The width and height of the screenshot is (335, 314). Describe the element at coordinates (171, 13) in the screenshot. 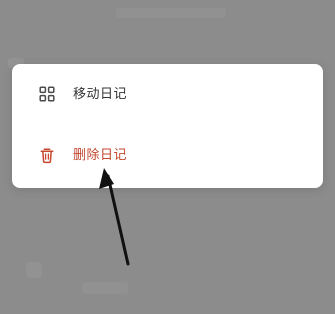

I see `background-placeholder-title` at that location.